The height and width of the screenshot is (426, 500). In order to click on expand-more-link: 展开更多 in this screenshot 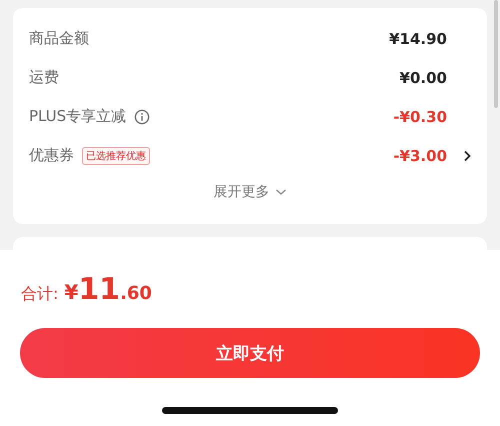, I will do `click(258, 192)`.